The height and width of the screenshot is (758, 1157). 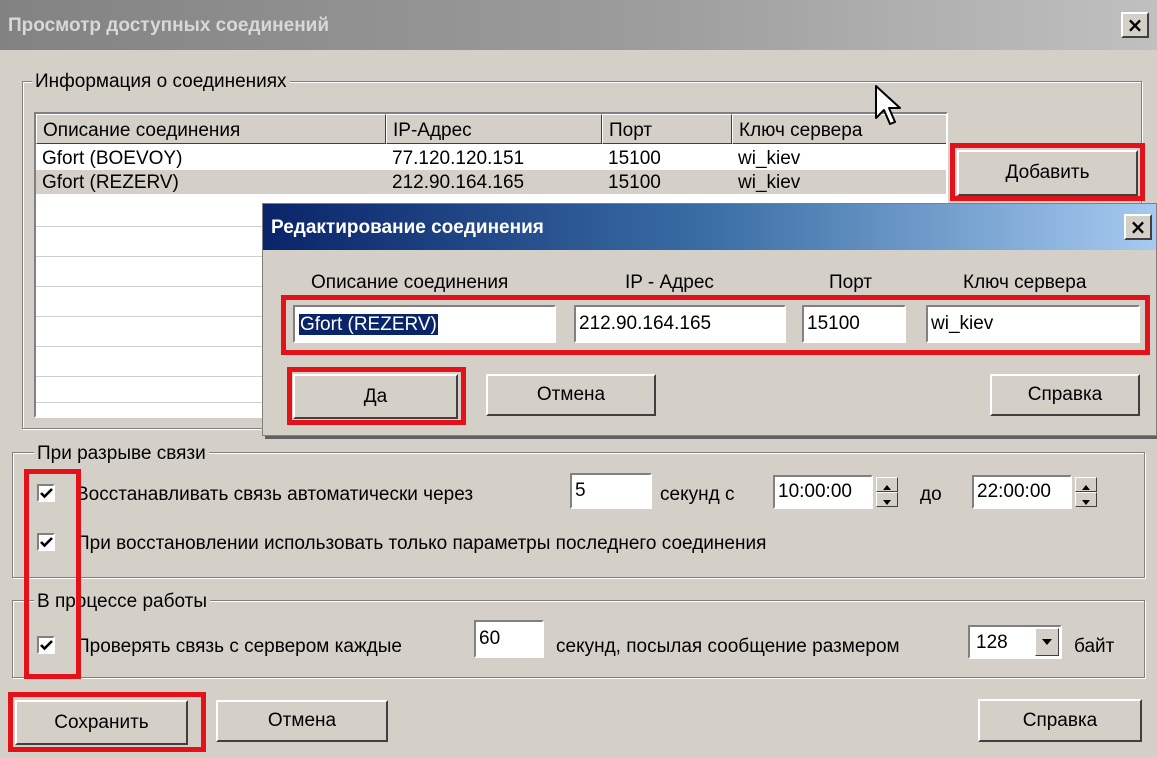 What do you see at coordinates (375, 396) in the screenshot?
I see `ok-button: Да` at bounding box center [375, 396].